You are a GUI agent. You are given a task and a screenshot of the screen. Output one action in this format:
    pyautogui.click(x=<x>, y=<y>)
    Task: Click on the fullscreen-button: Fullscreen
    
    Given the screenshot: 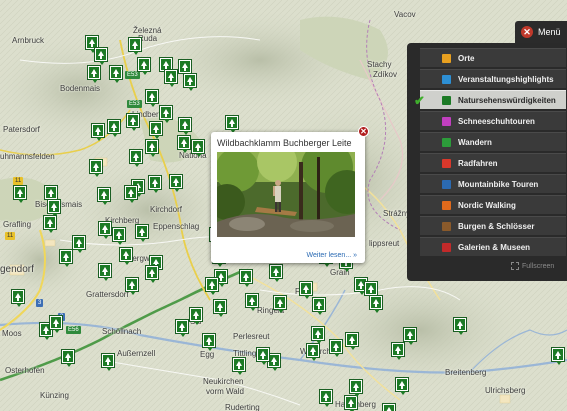 What is the action you would take?
    pyautogui.click(x=532, y=266)
    